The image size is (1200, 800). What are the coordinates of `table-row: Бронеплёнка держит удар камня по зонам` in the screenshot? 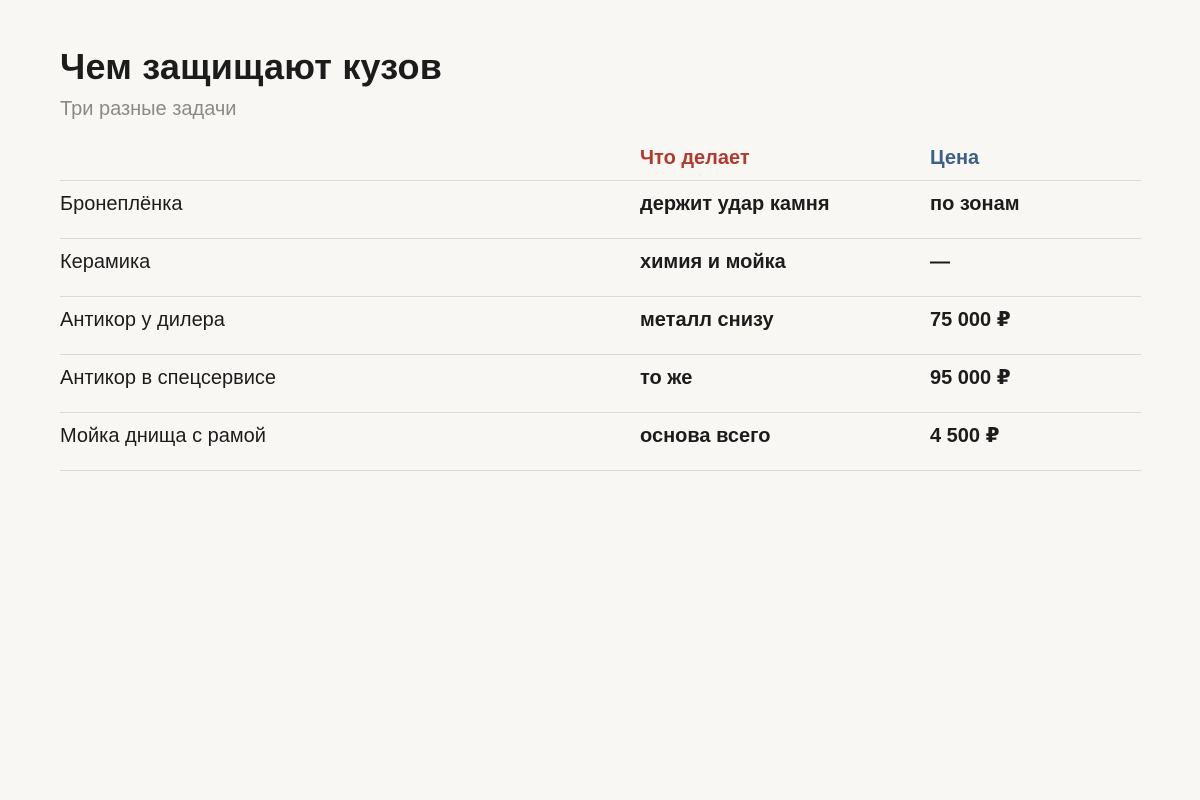 It's located at (600, 210).